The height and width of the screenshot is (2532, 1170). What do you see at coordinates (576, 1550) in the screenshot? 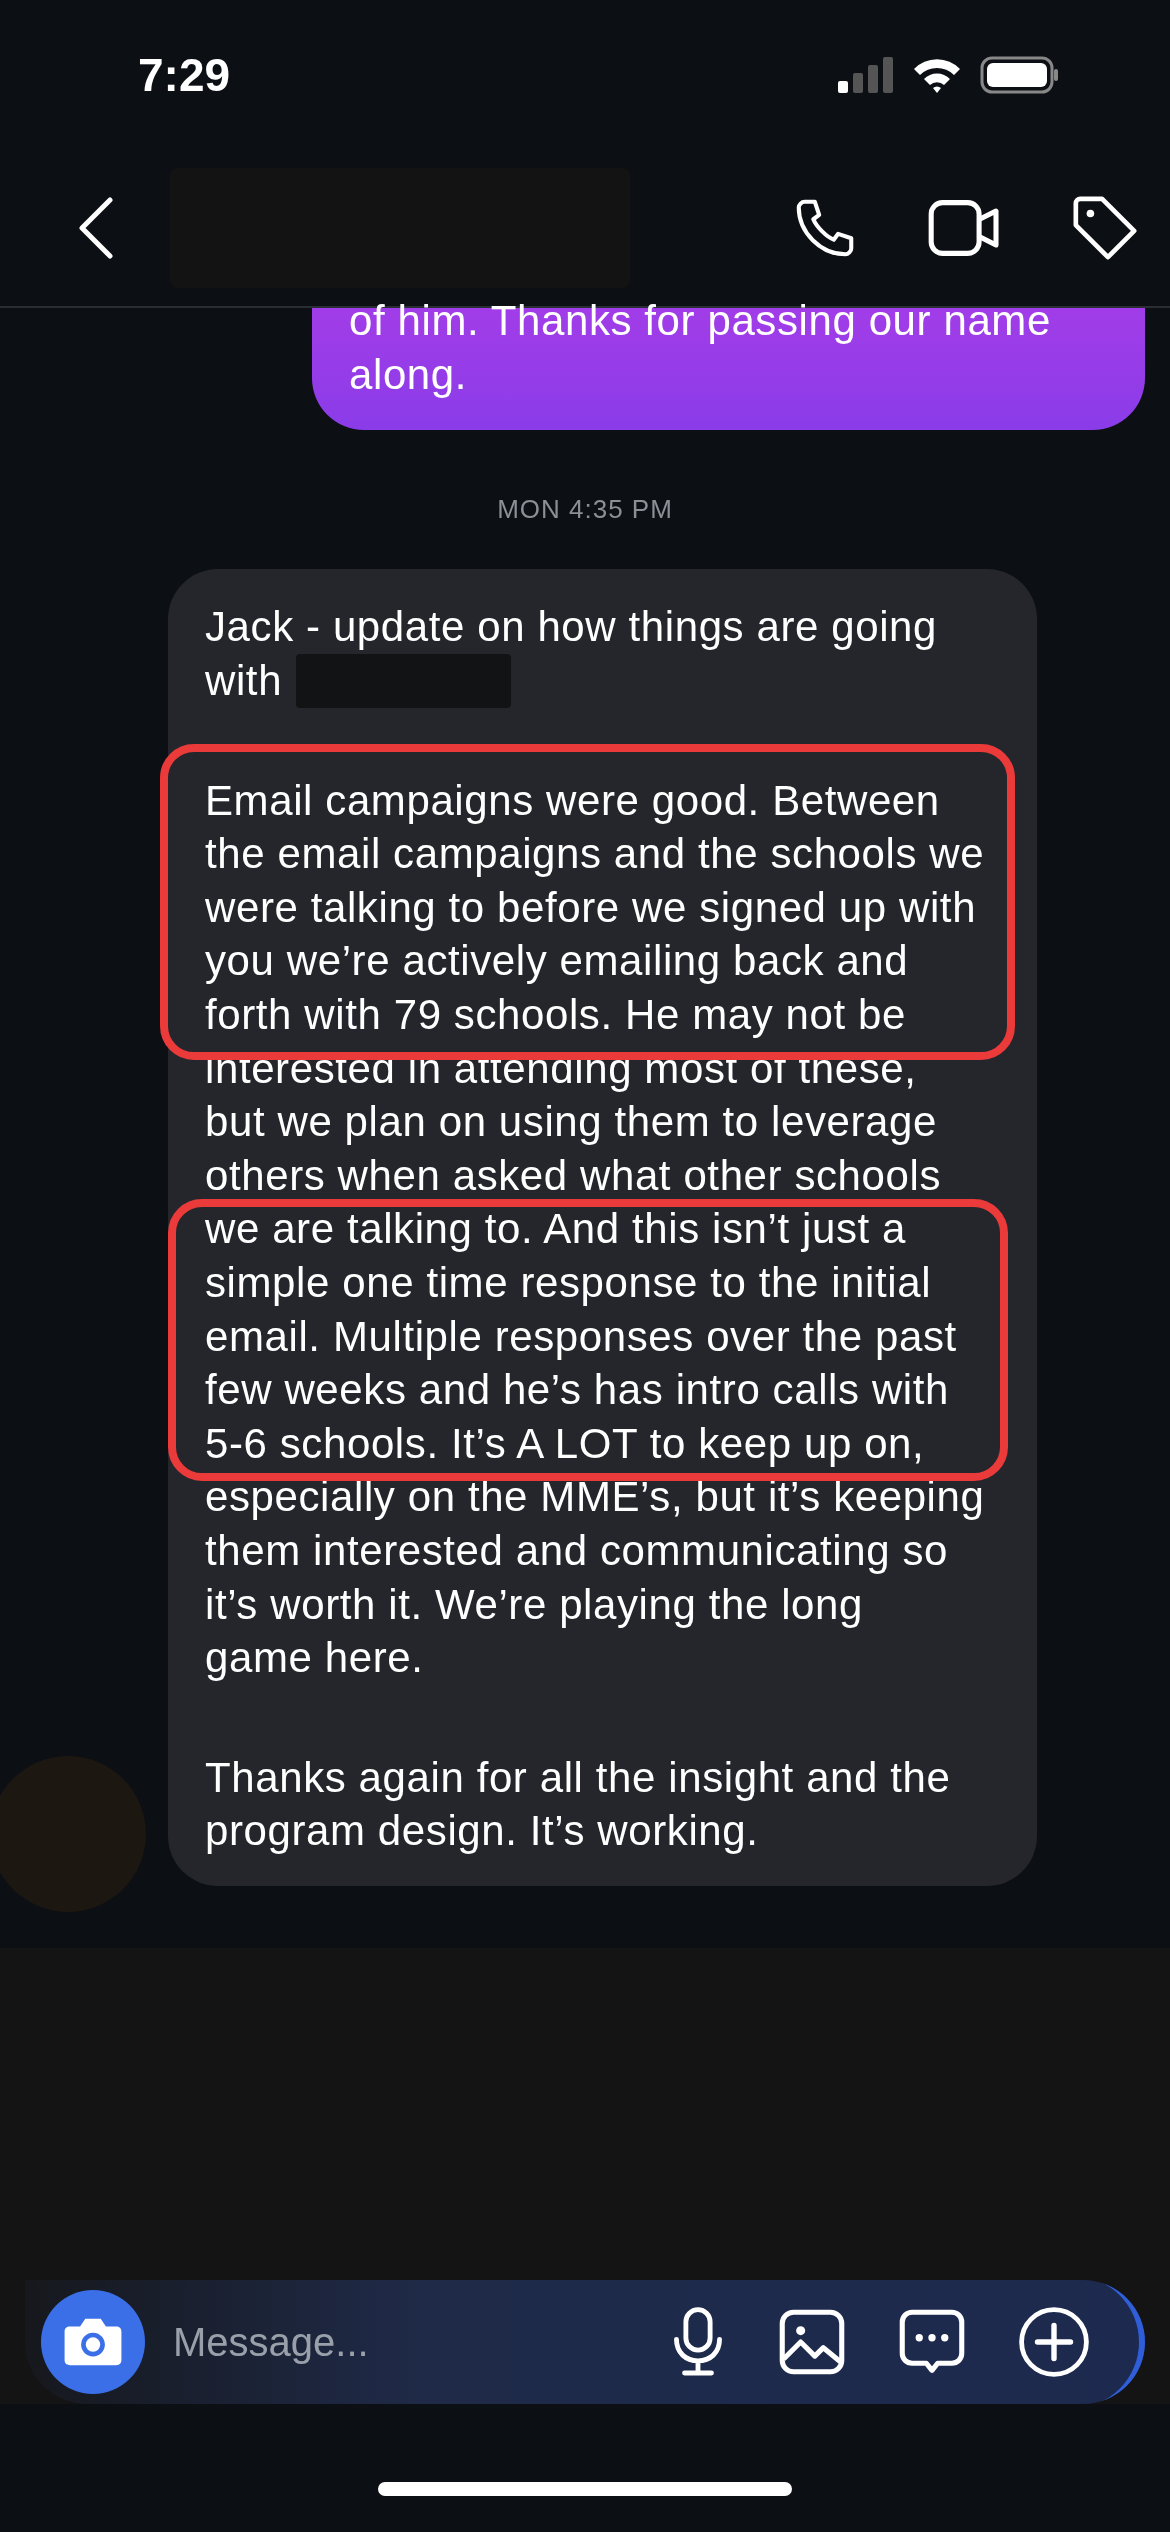
I see `message-text: them interested and communicating so` at bounding box center [576, 1550].